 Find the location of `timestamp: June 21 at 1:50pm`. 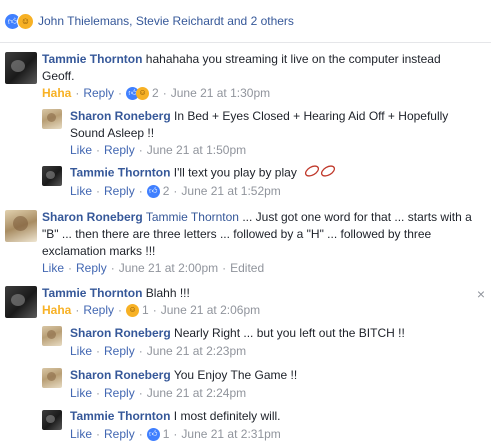

timestamp: June 21 at 1:50pm is located at coordinates (196, 150).